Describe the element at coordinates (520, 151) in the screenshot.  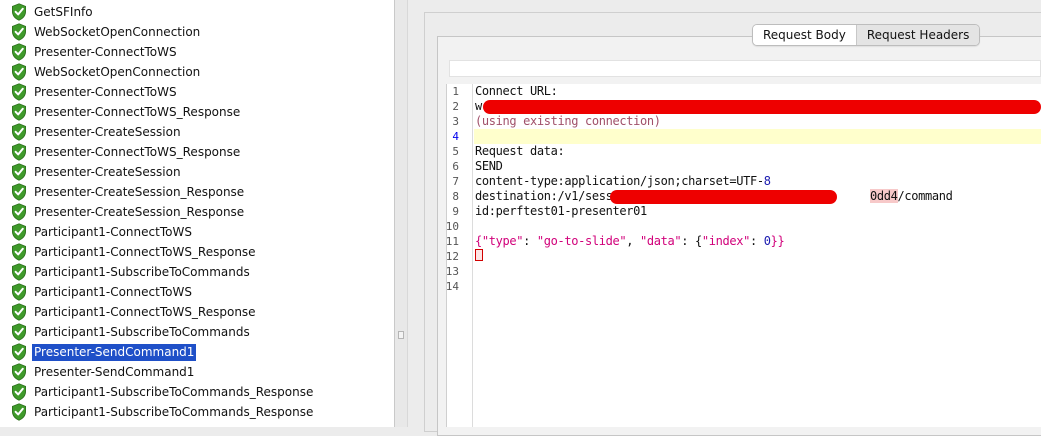
I see `code-line-5: Request data:` at that location.